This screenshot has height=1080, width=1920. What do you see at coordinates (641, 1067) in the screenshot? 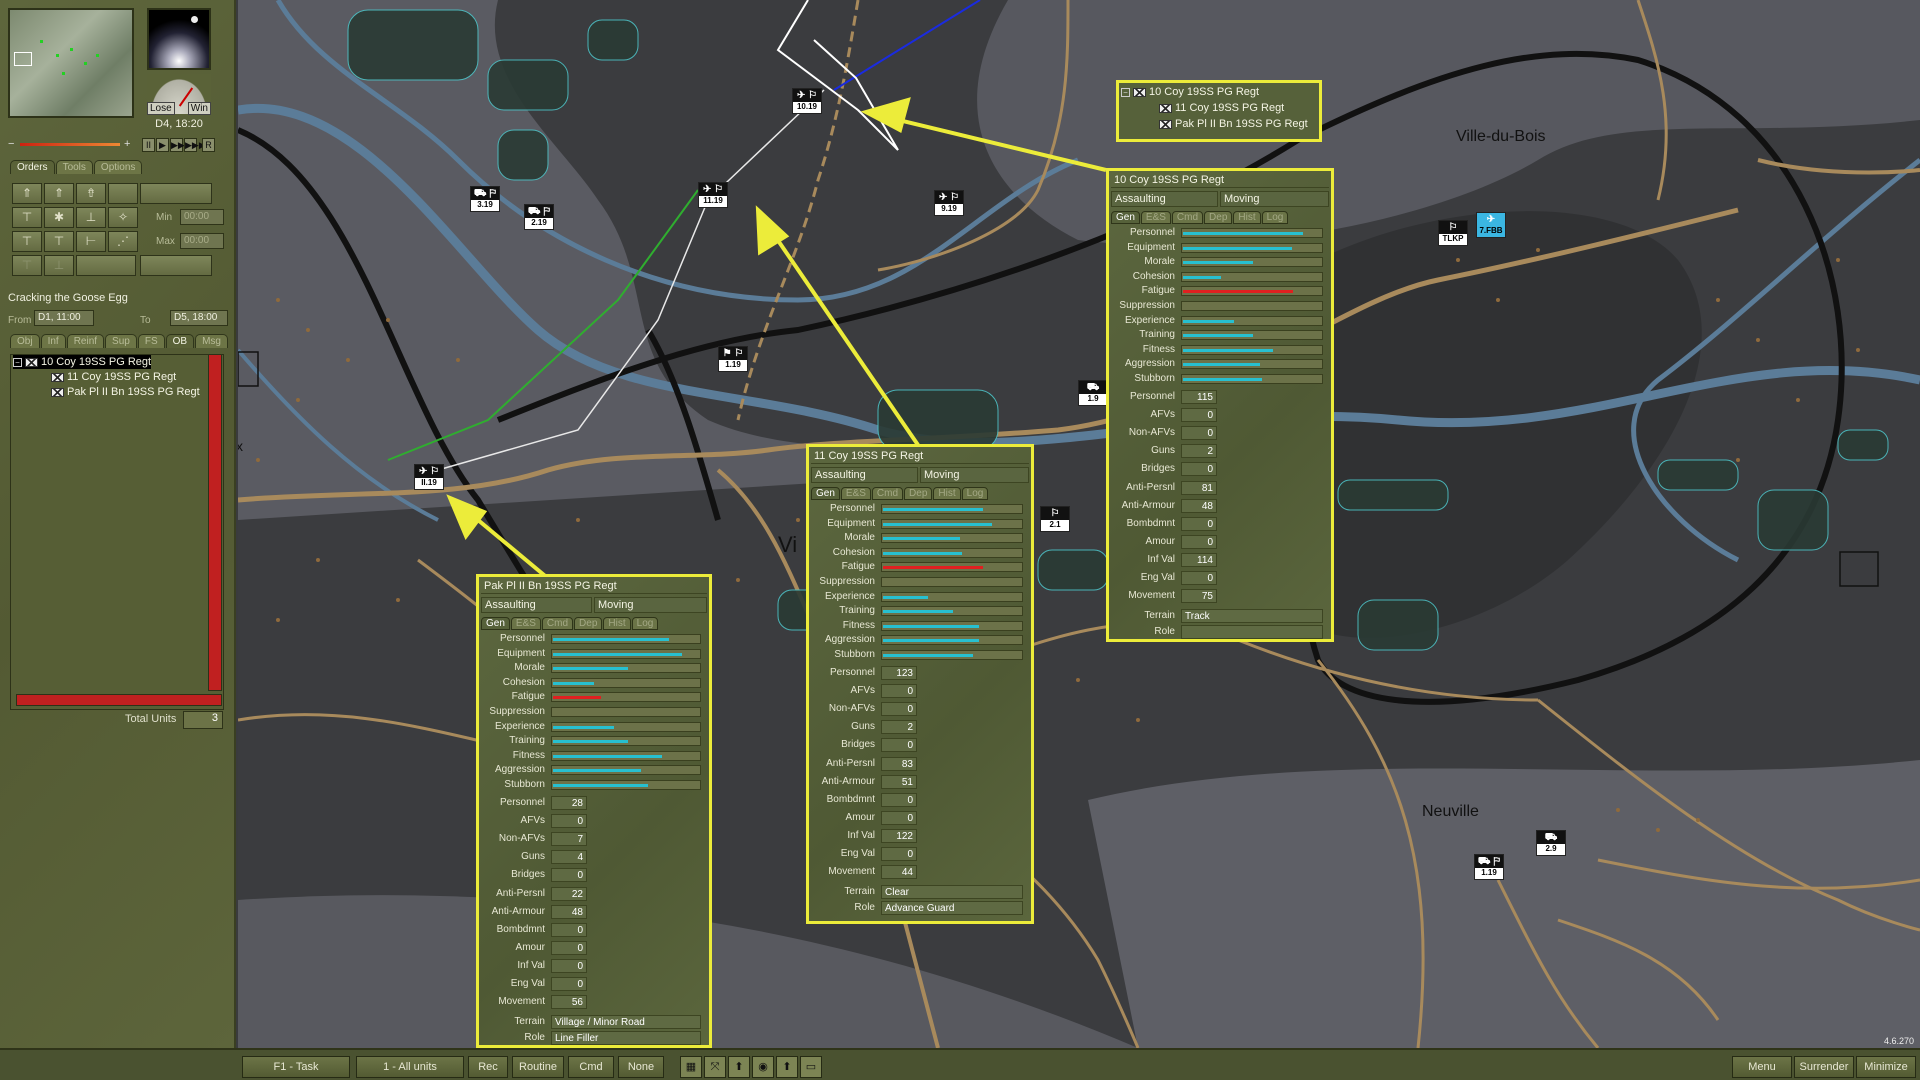
I see `none-button: None` at bounding box center [641, 1067].